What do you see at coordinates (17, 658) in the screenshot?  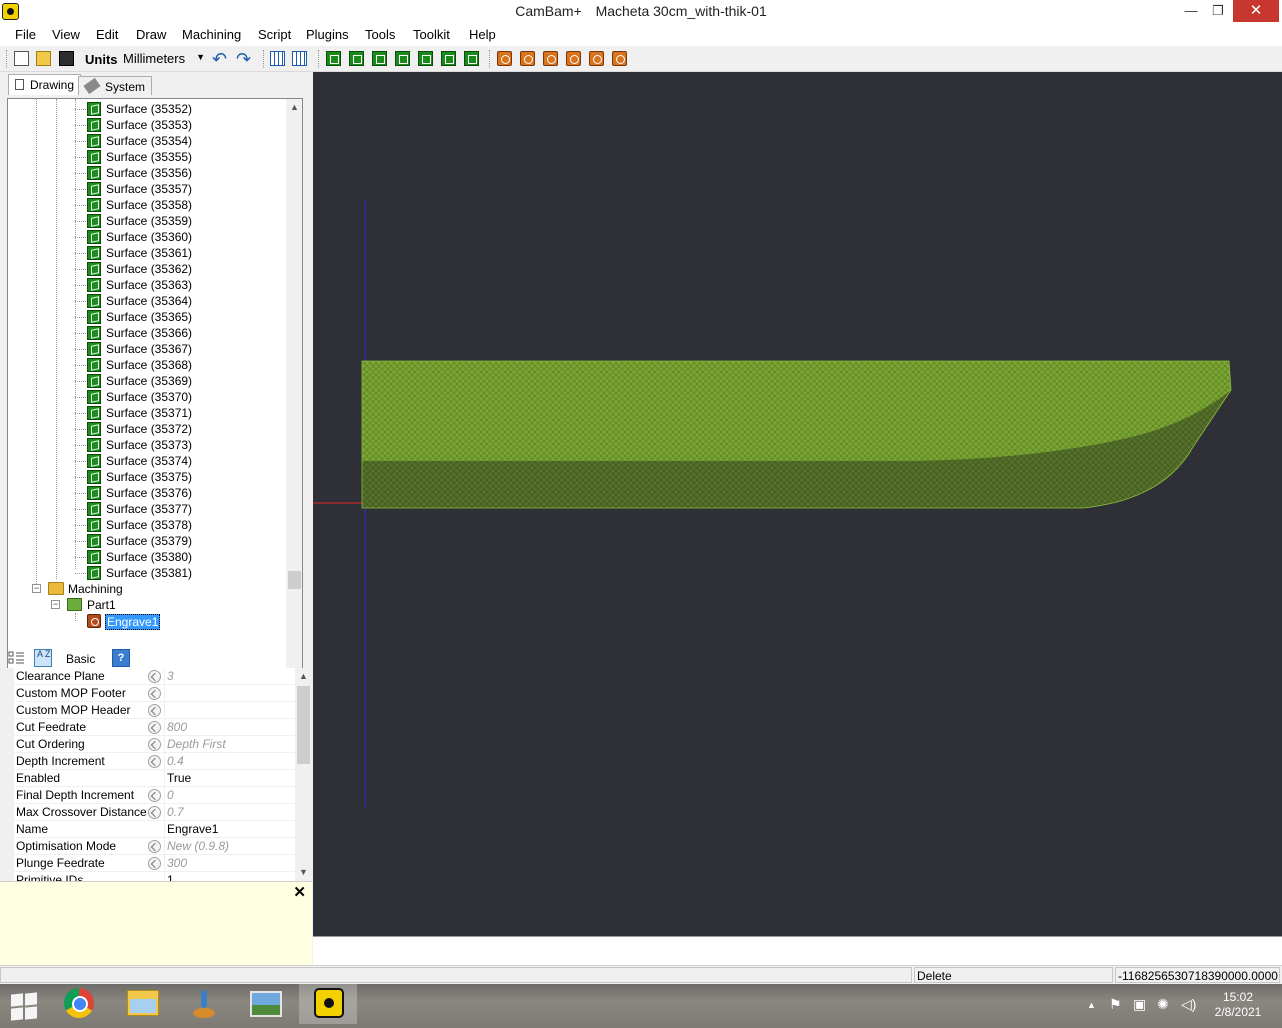 I see `categorized-icon` at bounding box center [17, 658].